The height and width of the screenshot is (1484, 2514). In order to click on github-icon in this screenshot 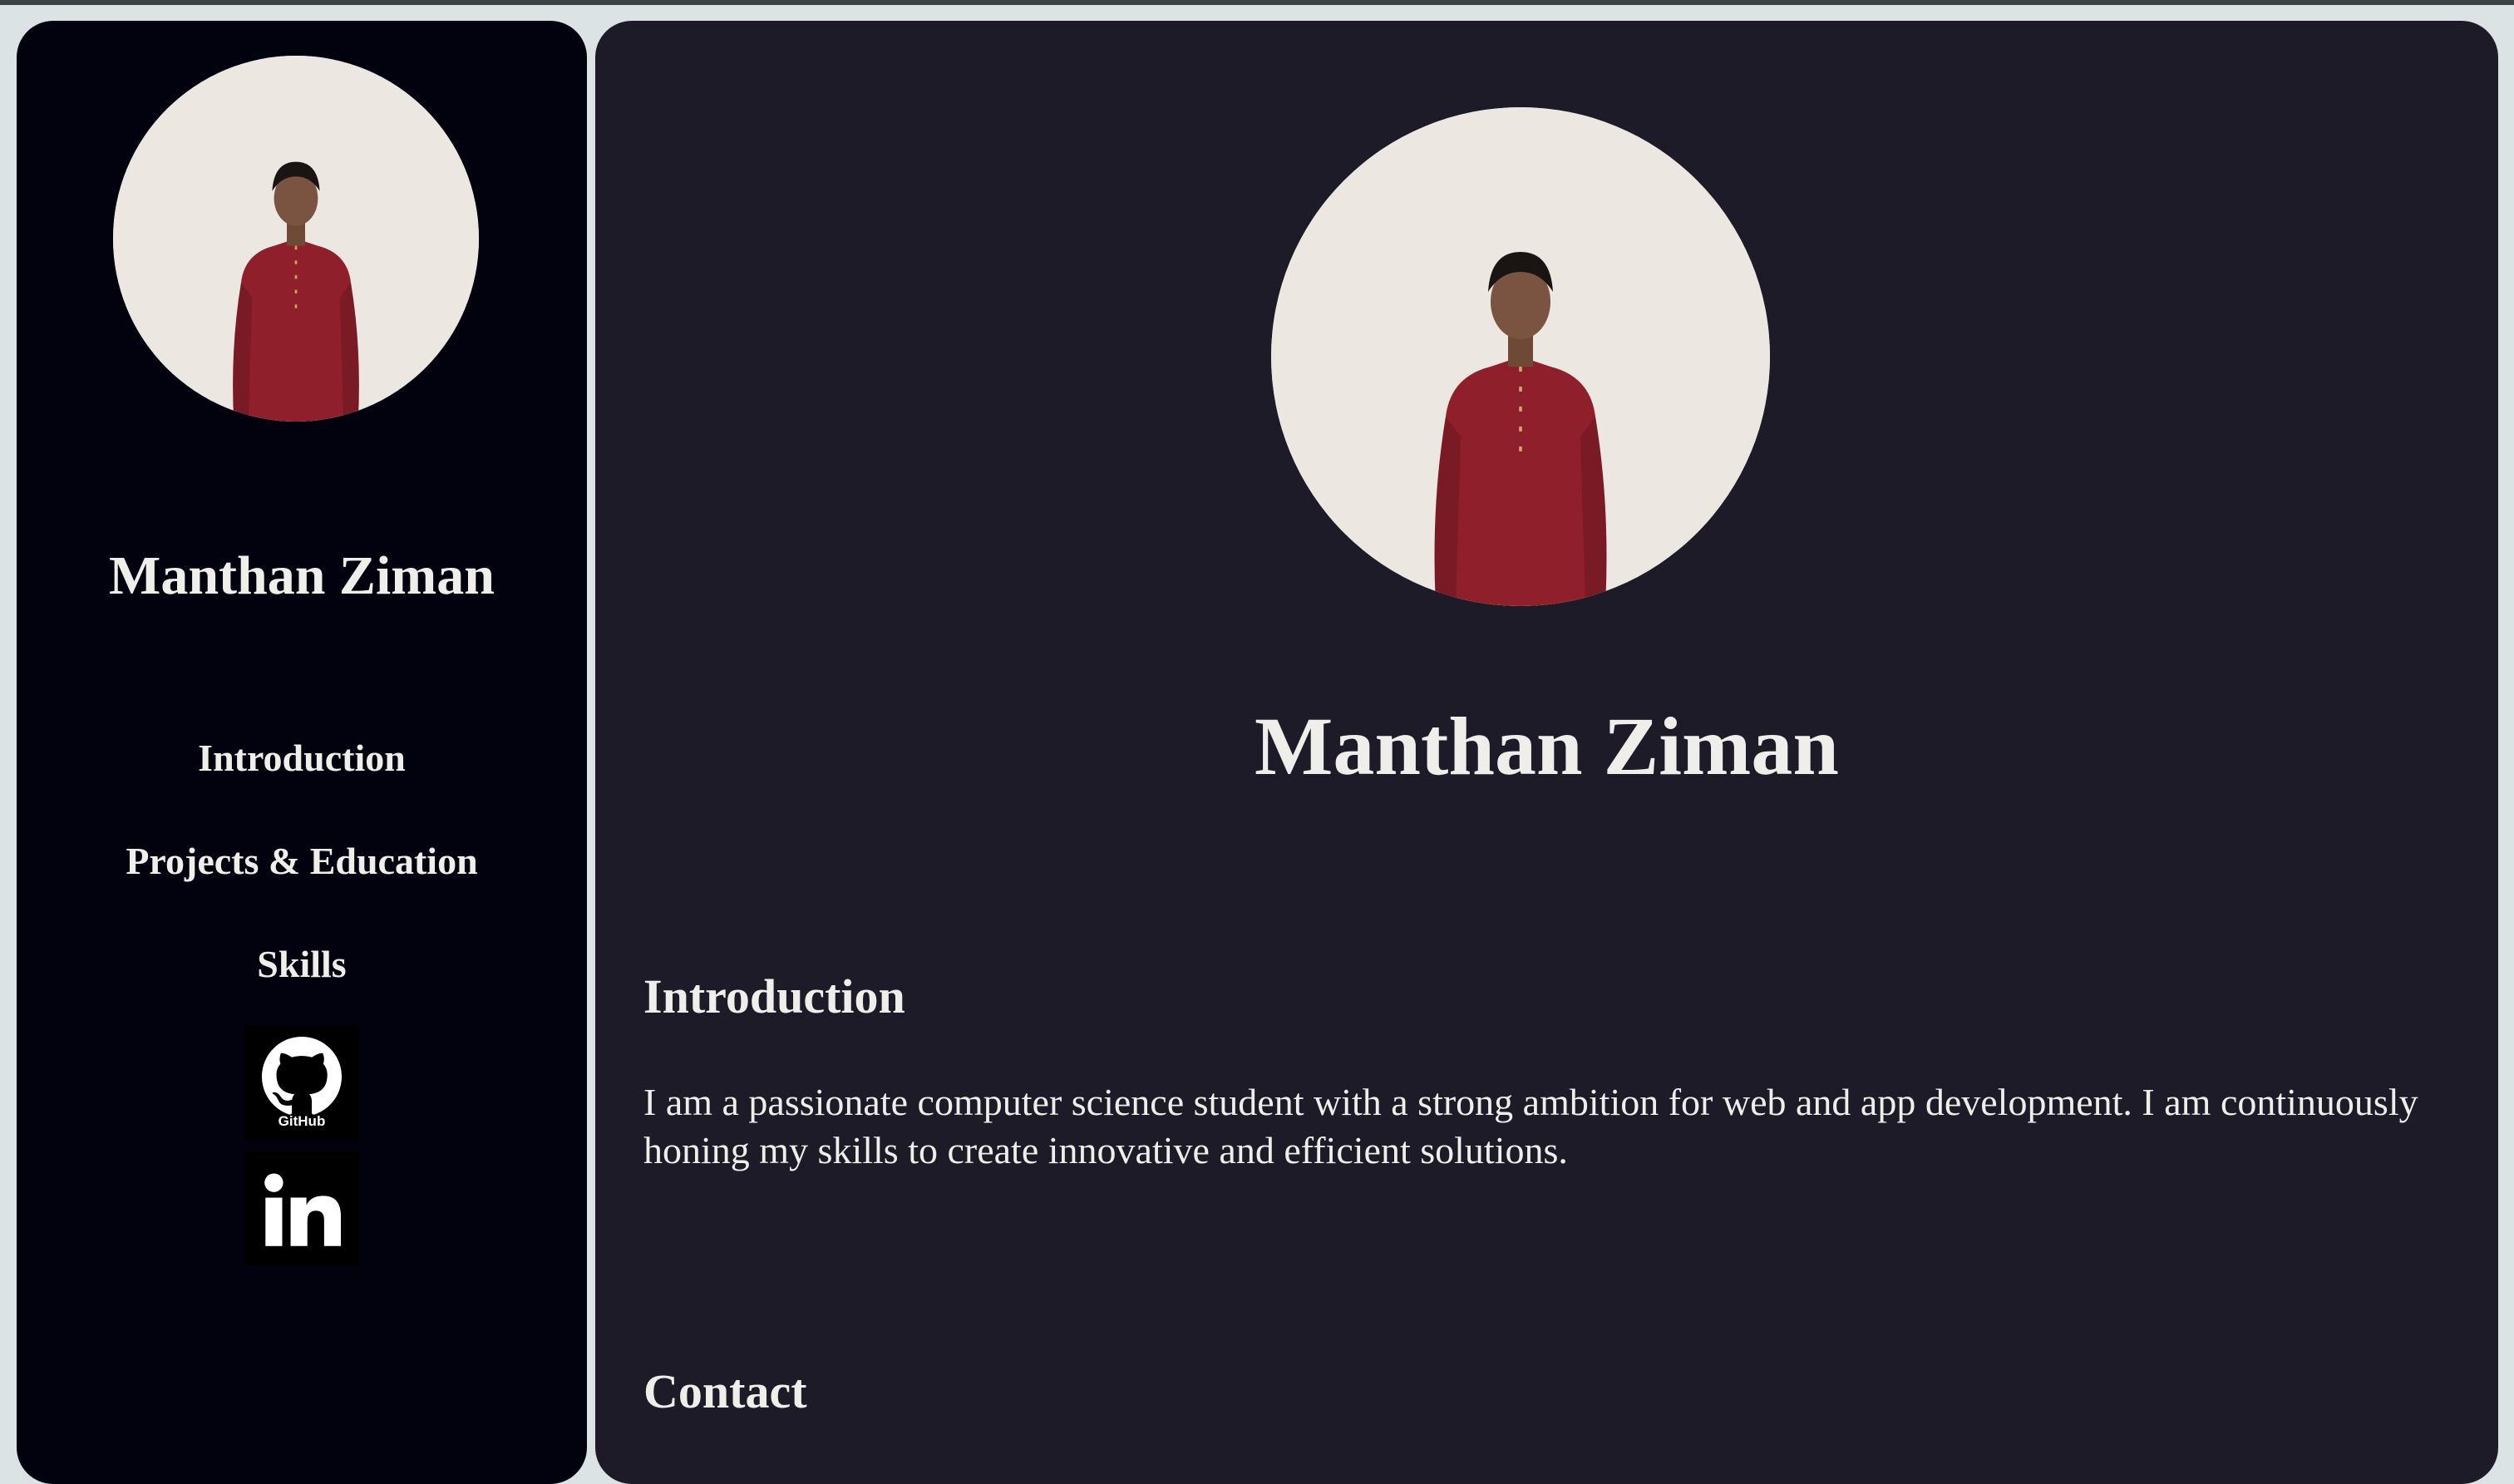, I will do `click(302, 1076)`.